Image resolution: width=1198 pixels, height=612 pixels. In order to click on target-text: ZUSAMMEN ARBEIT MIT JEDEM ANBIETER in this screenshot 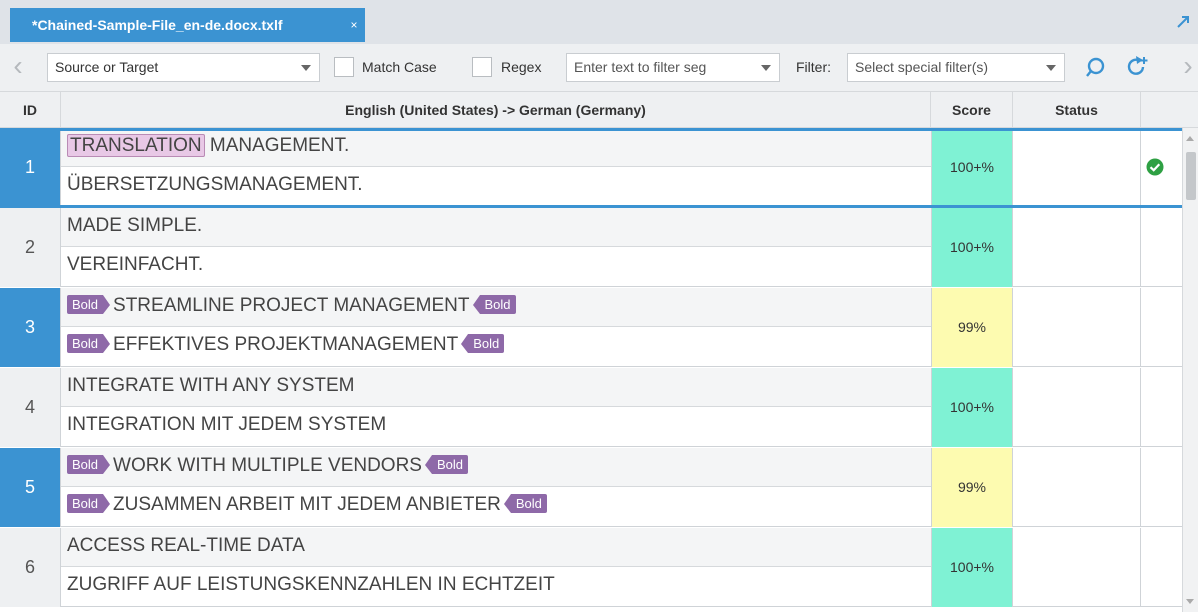, I will do `click(307, 504)`.